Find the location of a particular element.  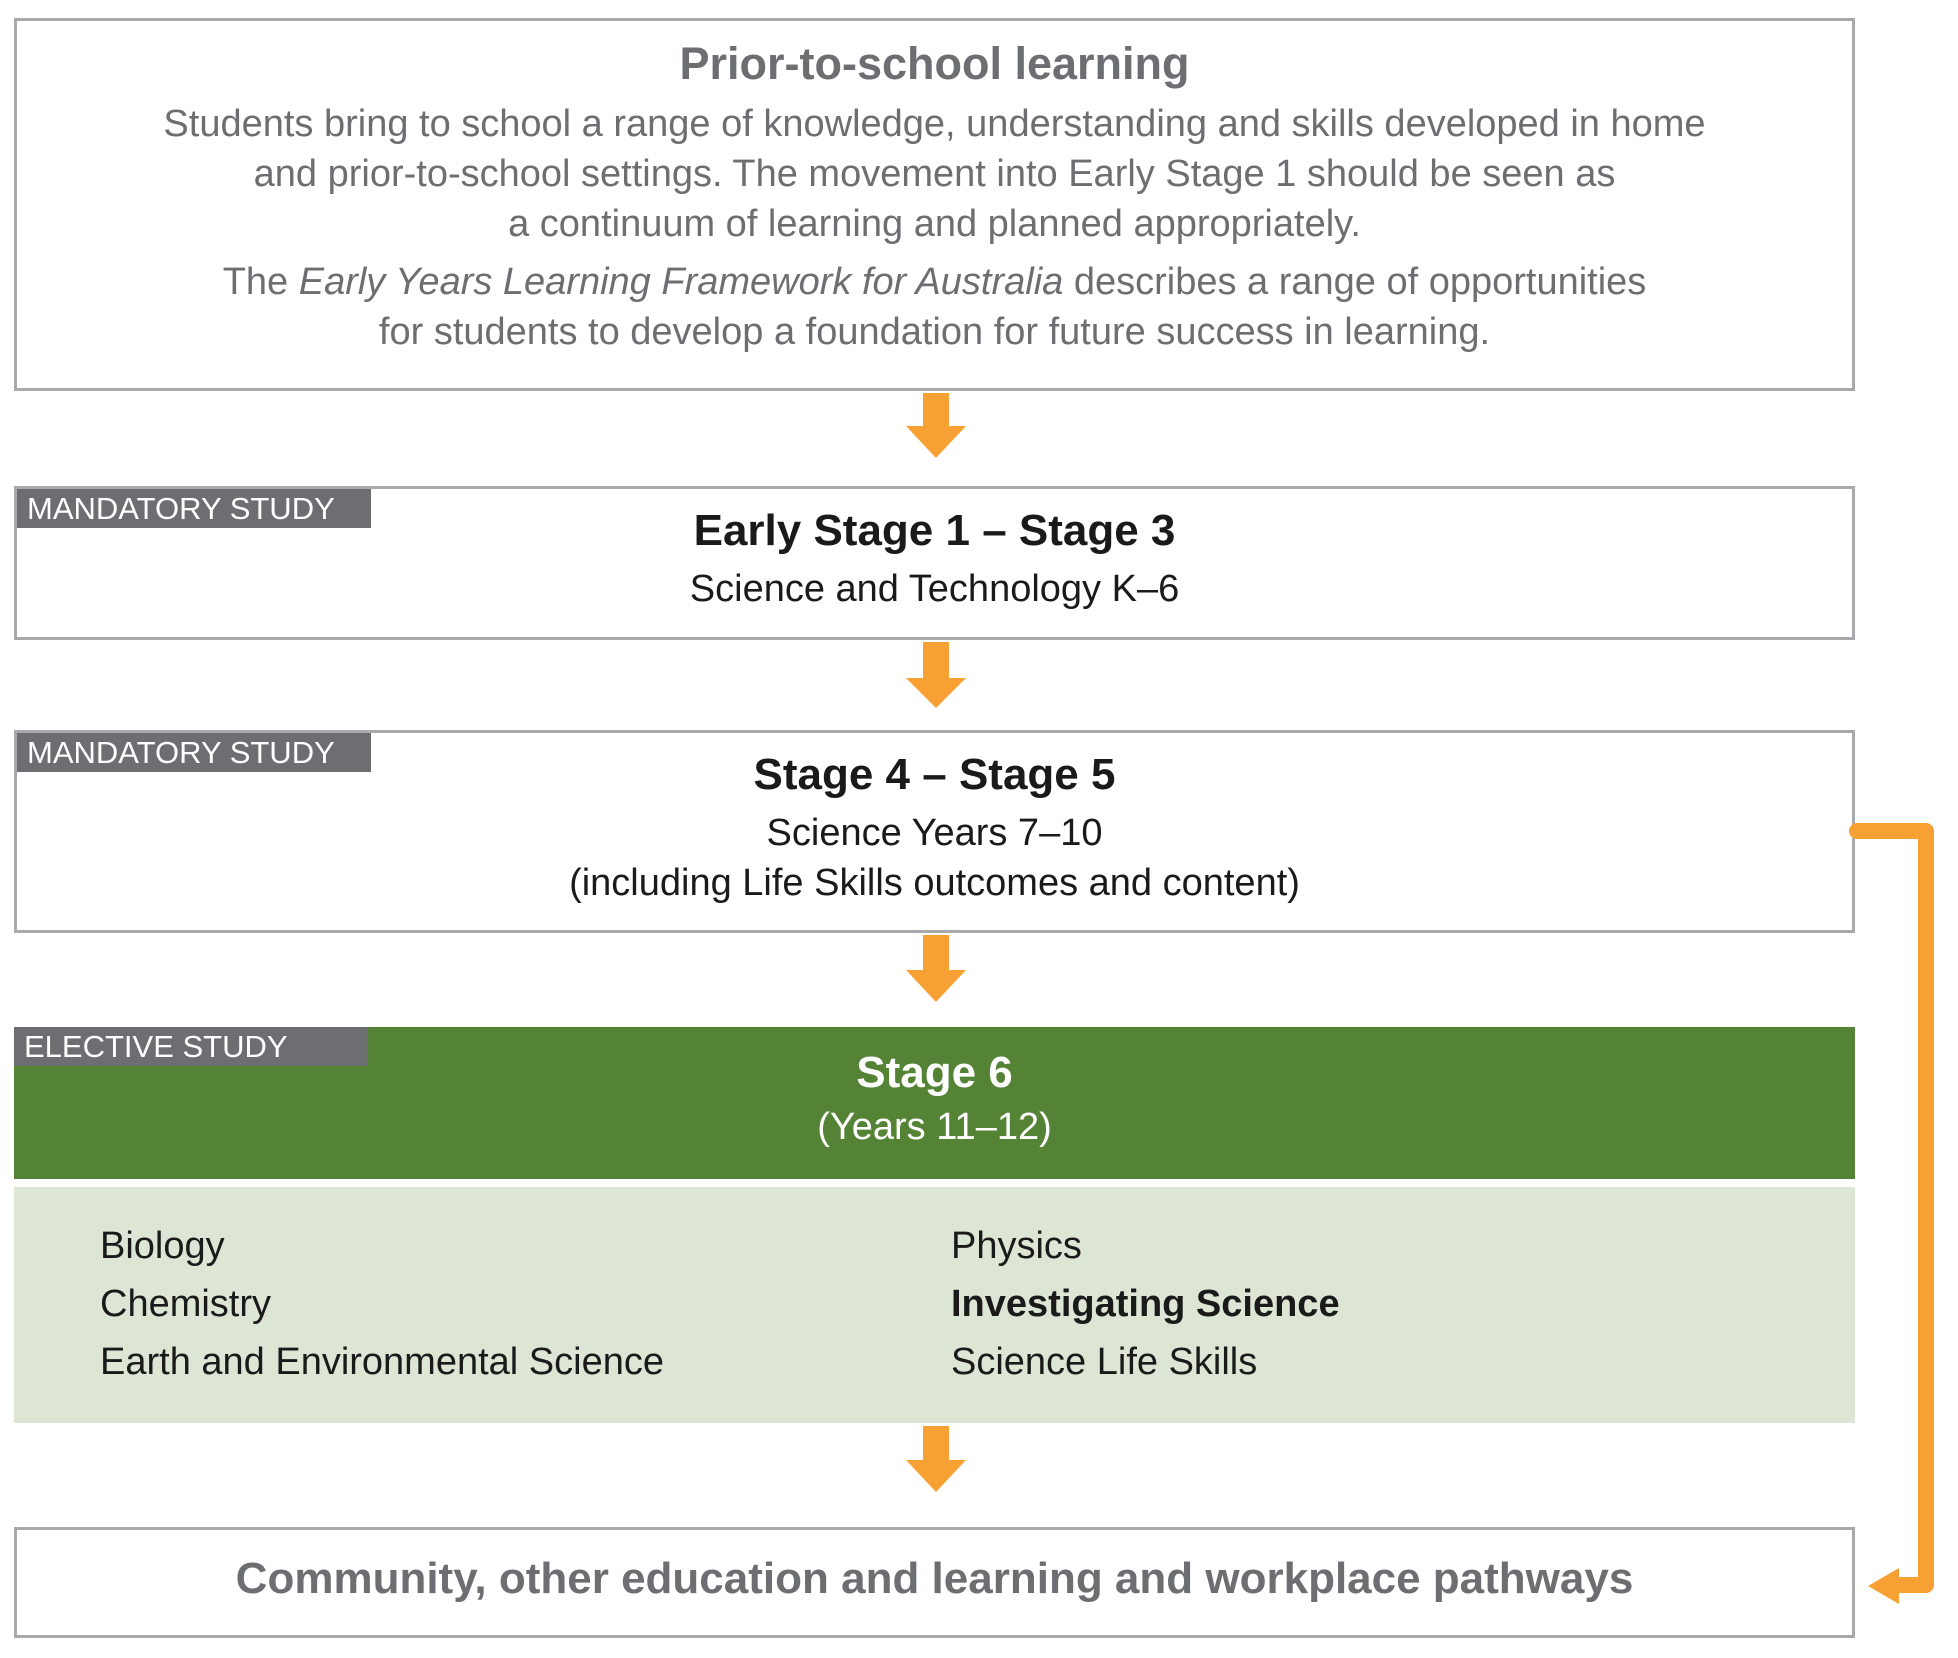

bypass-arrowhead-icon is located at coordinates (1883, 1586).